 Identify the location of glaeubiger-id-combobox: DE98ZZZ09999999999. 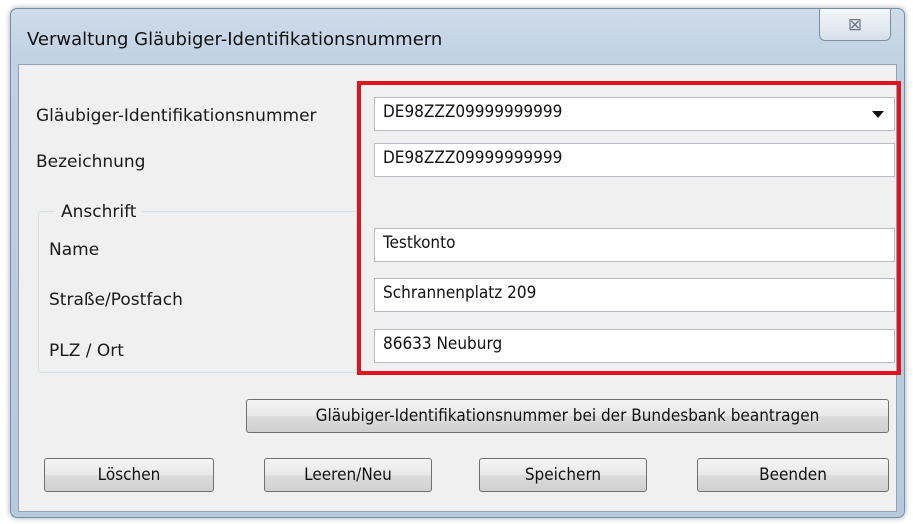
(634, 114).